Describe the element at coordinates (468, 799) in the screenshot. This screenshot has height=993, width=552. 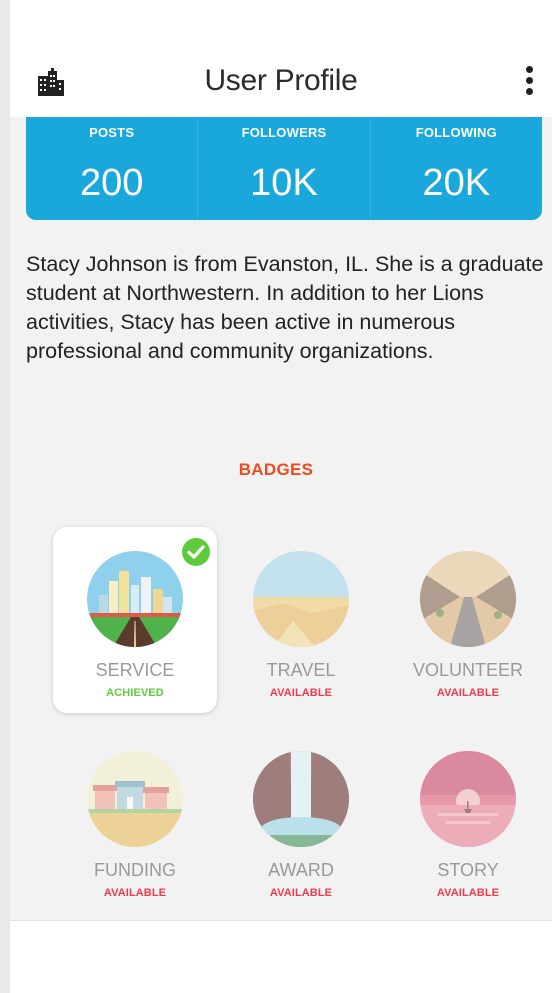
I see `sunset-lake-icon` at that location.